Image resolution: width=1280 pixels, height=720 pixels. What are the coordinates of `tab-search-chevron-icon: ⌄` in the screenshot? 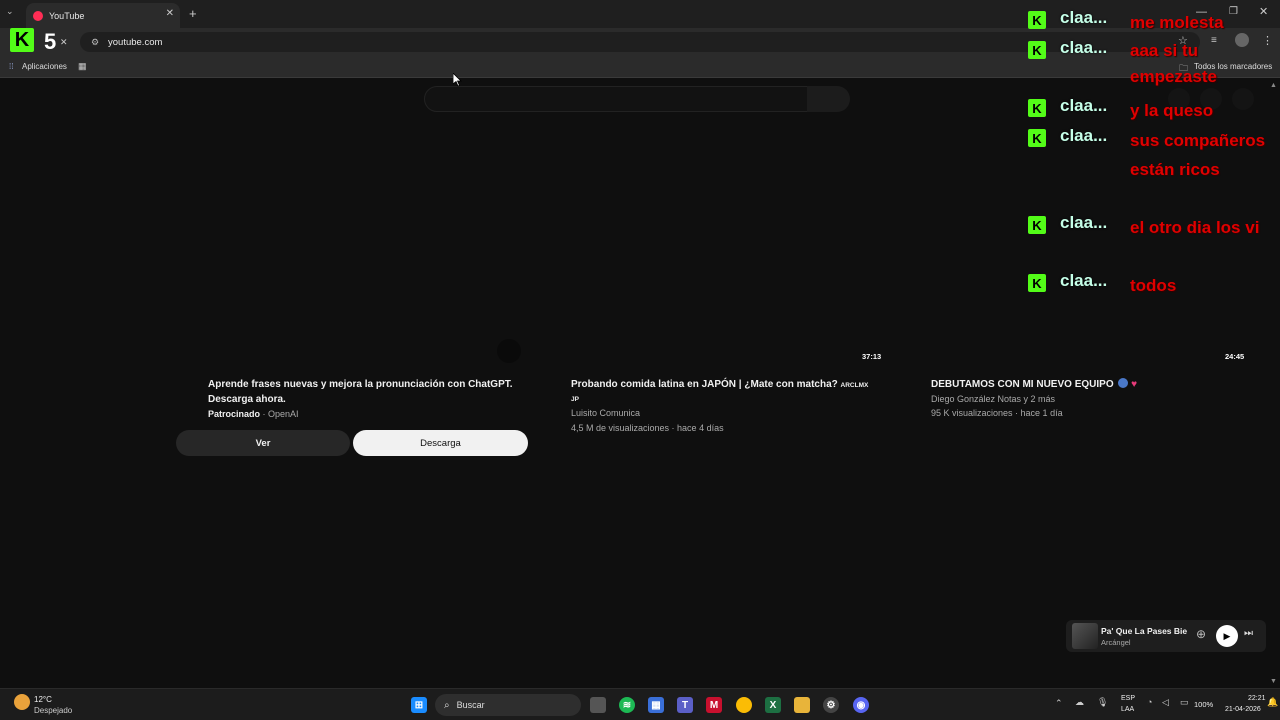 It's located at (10, 11).